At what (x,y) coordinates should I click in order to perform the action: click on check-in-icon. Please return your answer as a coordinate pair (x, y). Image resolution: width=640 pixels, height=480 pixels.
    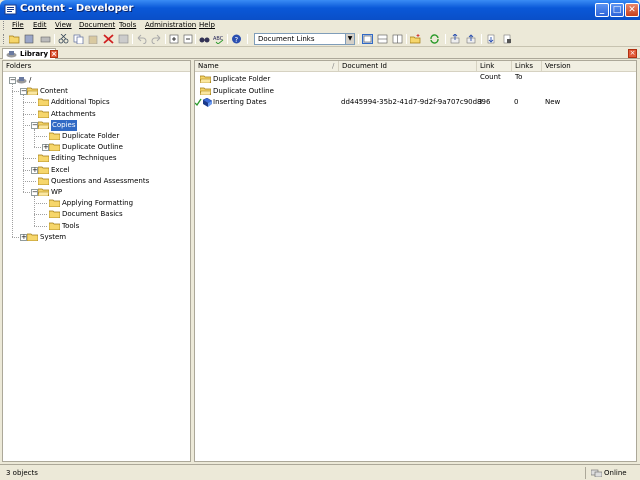
    Looking at the image, I should click on (491, 39).